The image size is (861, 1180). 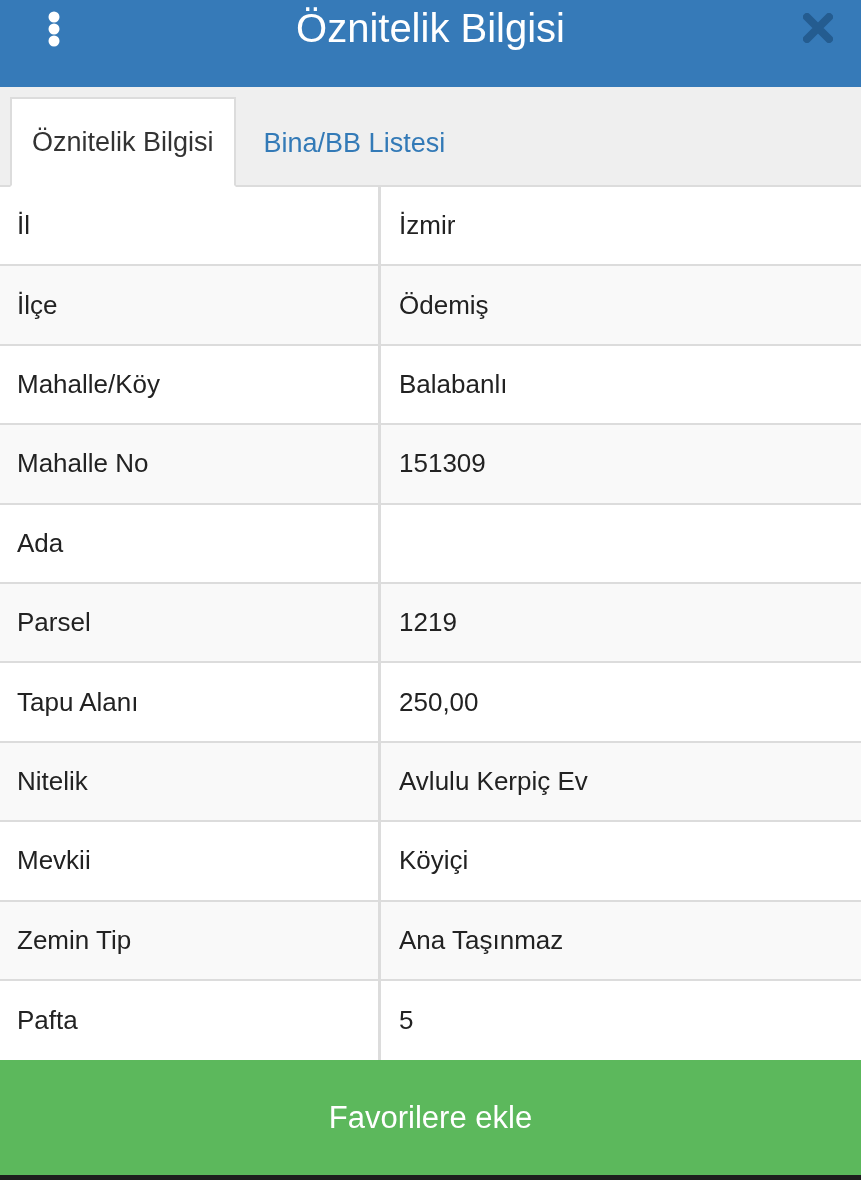 What do you see at coordinates (621, 703) in the screenshot?
I see `table-cell: 250,00` at bounding box center [621, 703].